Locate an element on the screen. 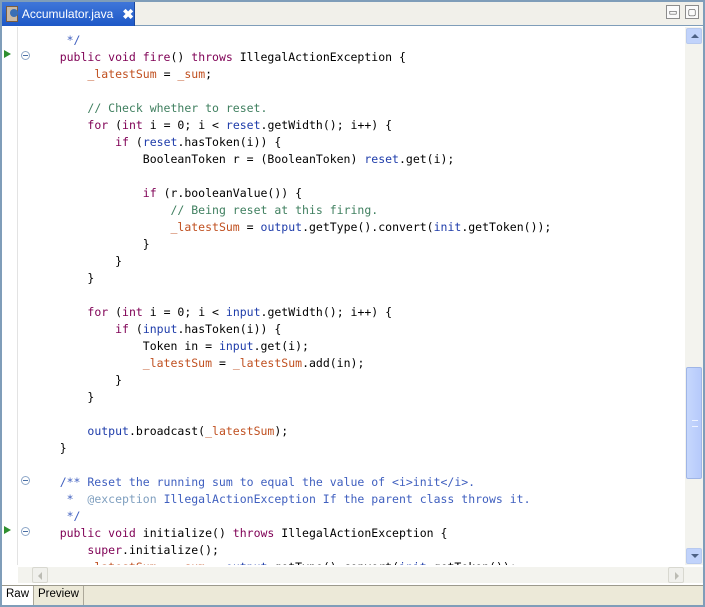  minimize-button: ▭ is located at coordinates (673, 12).